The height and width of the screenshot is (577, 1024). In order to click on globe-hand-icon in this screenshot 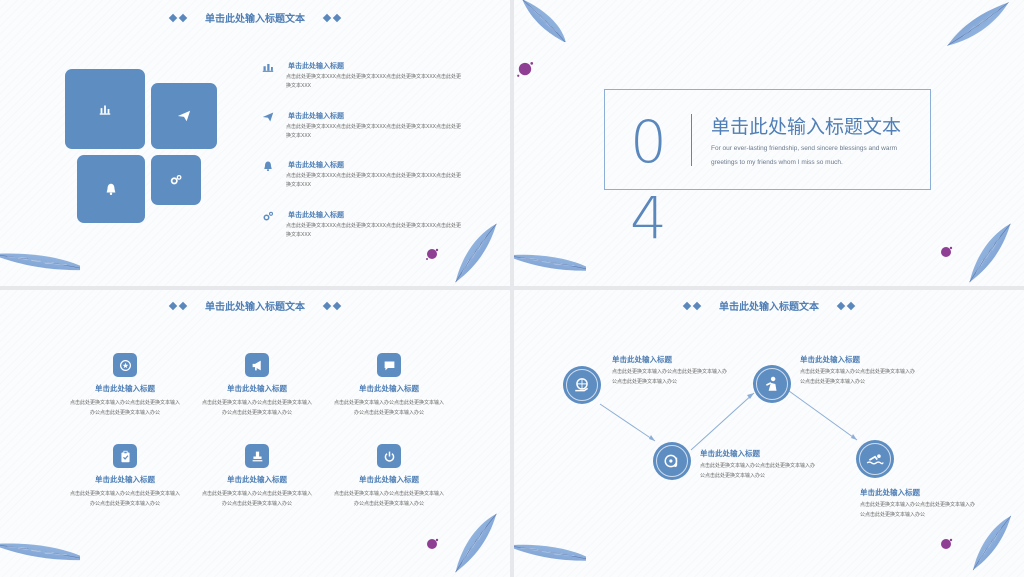, I will do `click(582, 385)`.